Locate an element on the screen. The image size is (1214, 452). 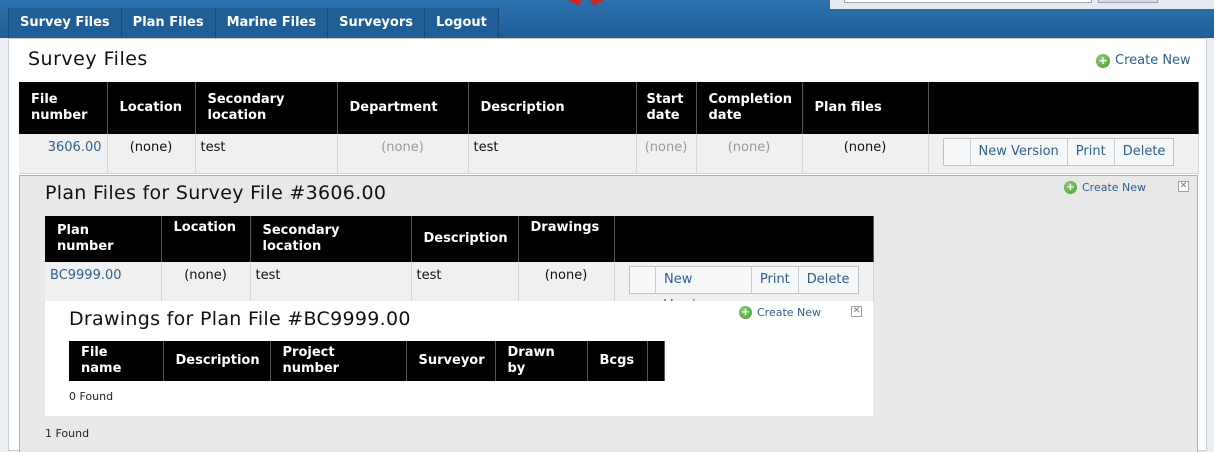
plan-print-button: Print is located at coordinates (774, 280).